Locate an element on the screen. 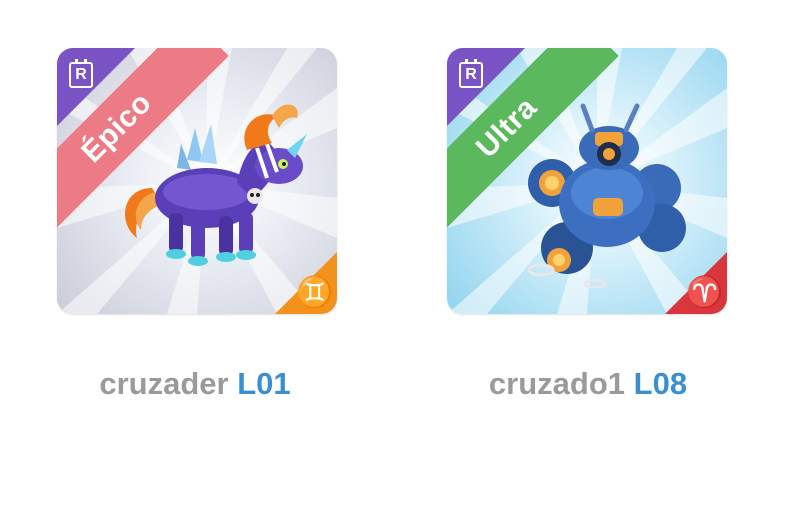  monster-level: L01 is located at coordinates (264, 383).